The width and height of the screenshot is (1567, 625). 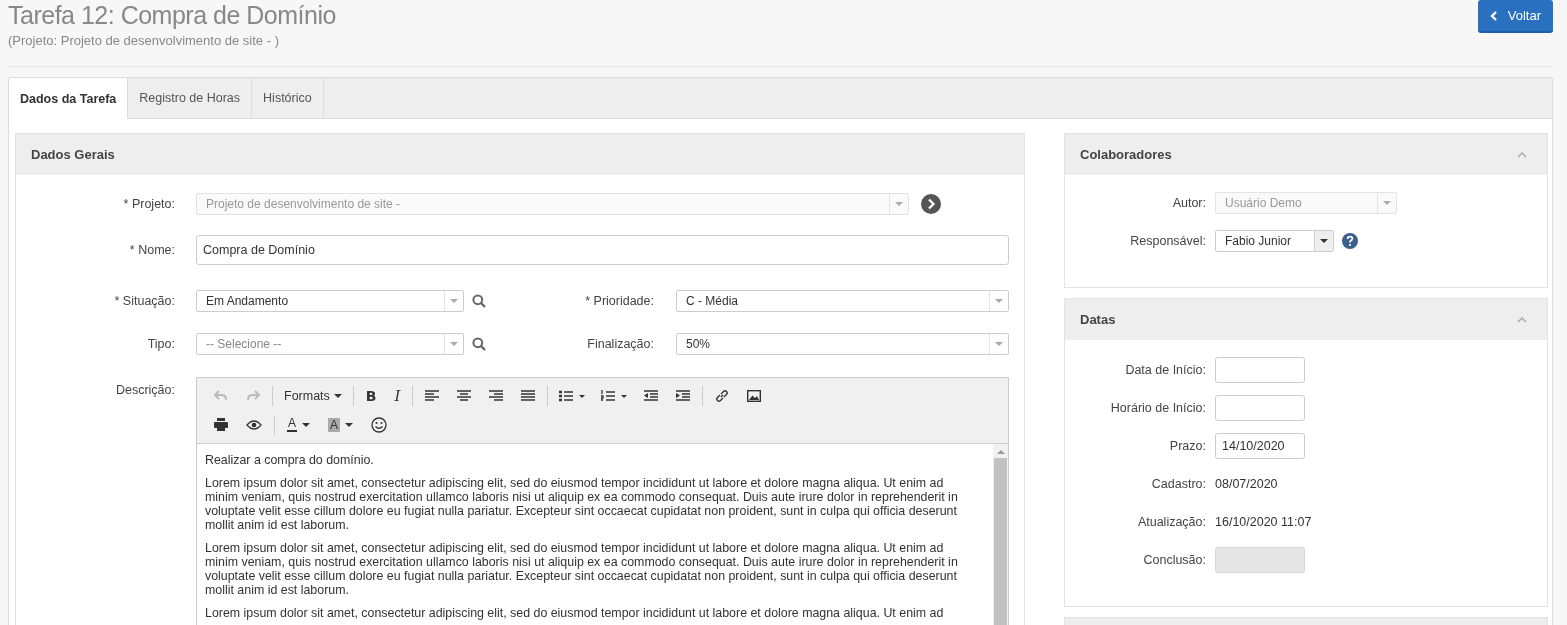 I want to click on panel-title: Datas, so click(x=1098, y=319).